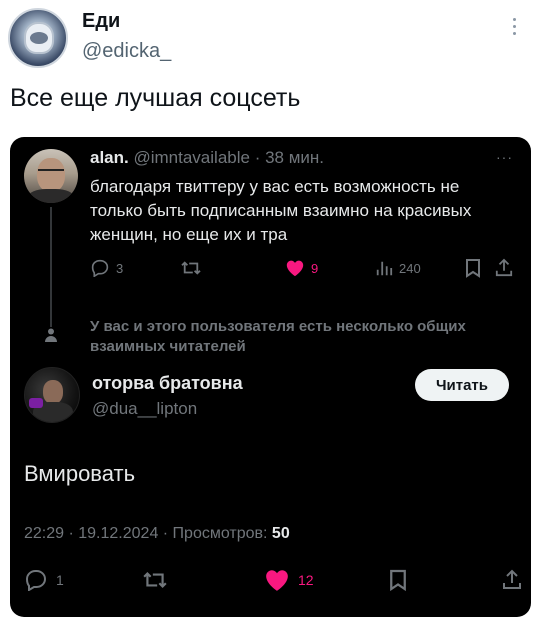 This screenshot has width=540, height=628. I want to click on helmet-visor, so click(39, 38).